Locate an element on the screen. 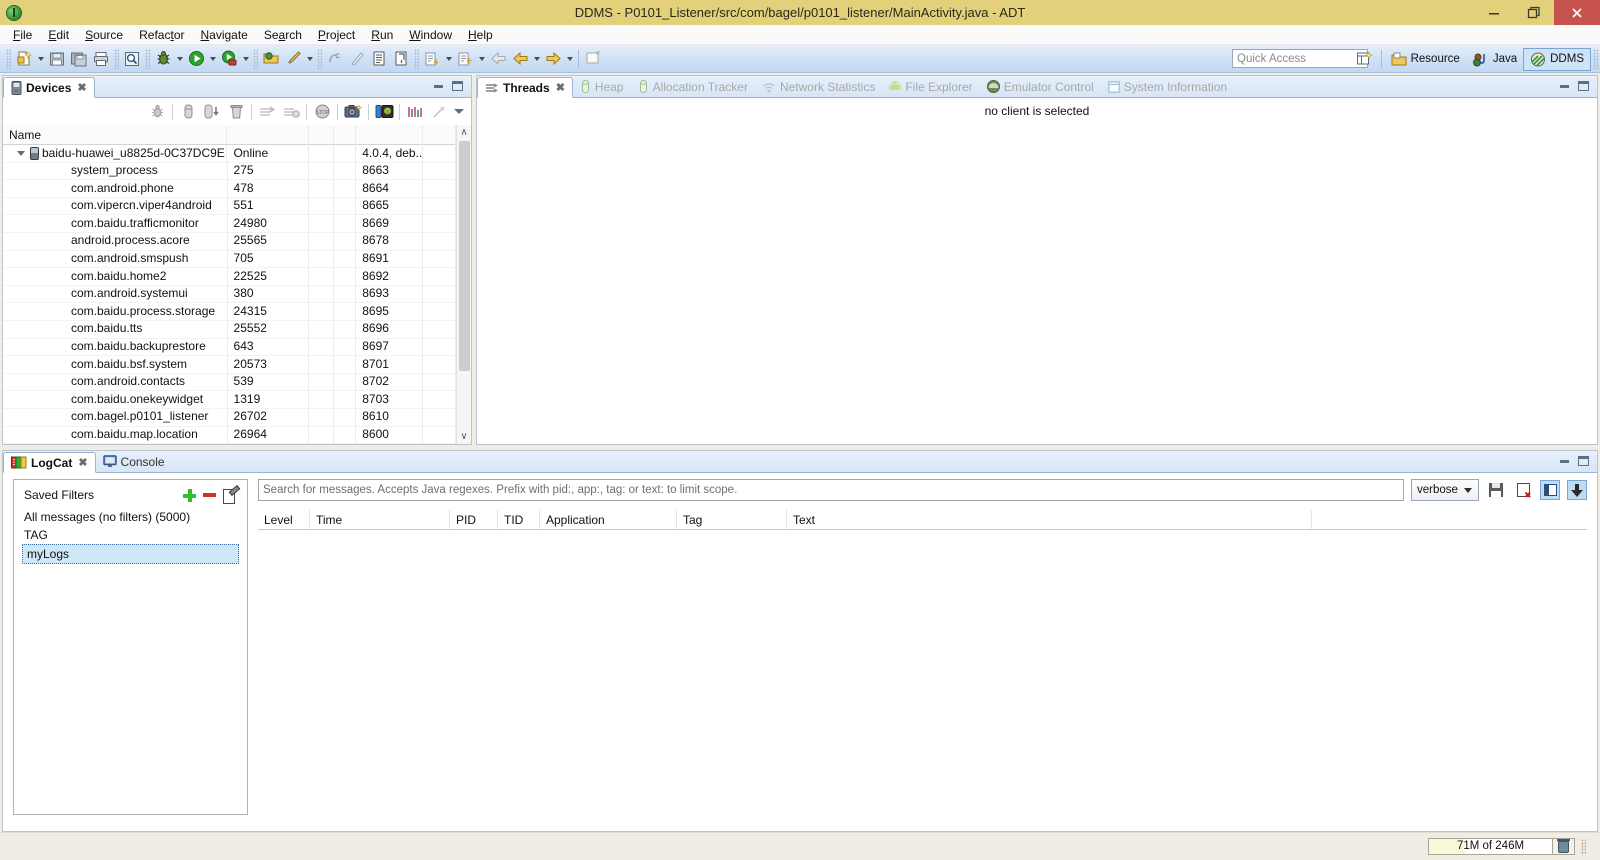 This screenshot has height=860, width=1600. process-name-cell: com.baidu.trafficmonitor is located at coordinates (115, 223).